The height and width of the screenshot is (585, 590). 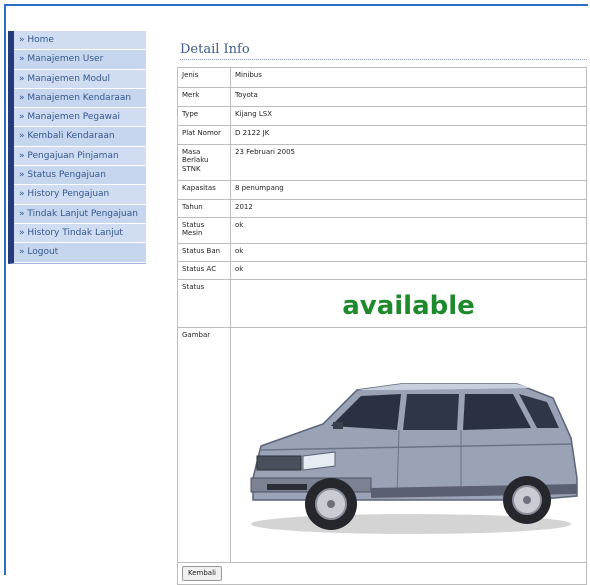 What do you see at coordinates (204, 270) in the screenshot?
I see `row-label: Status AC` at bounding box center [204, 270].